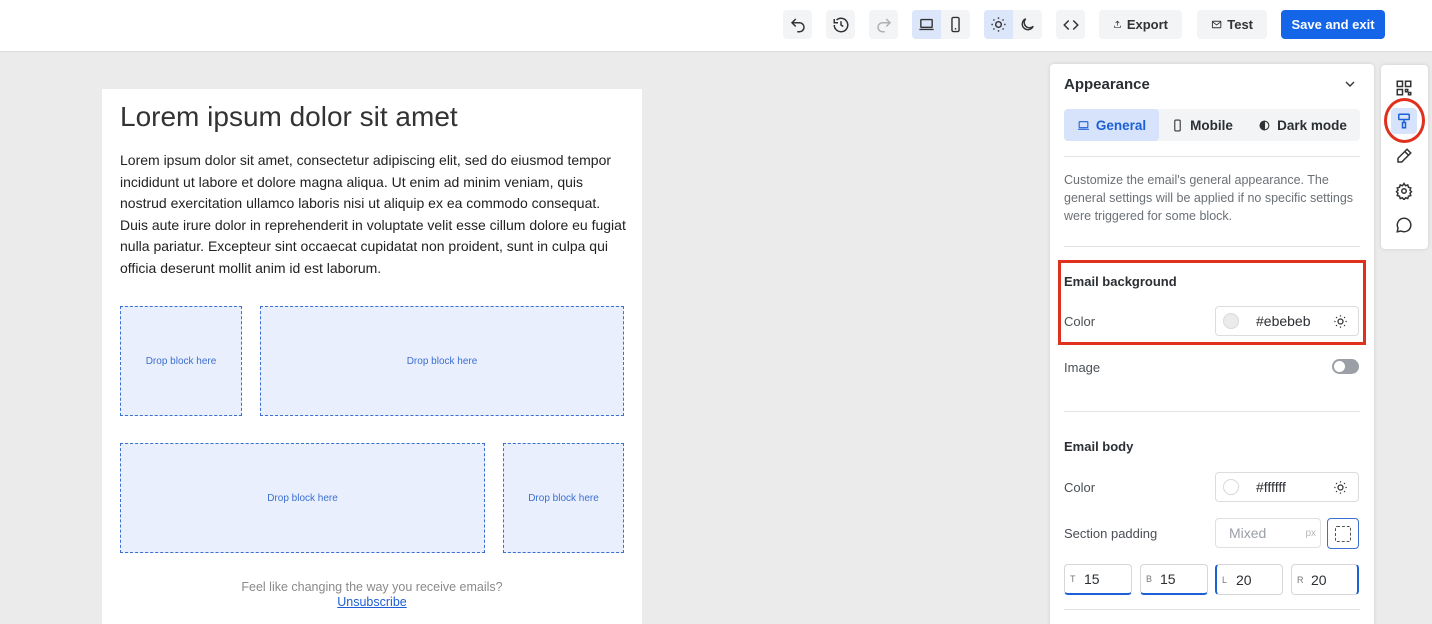  What do you see at coordinates (1216, 24) in the screenshot?
I see `mail-icon` at bounding box center [1216, 24].